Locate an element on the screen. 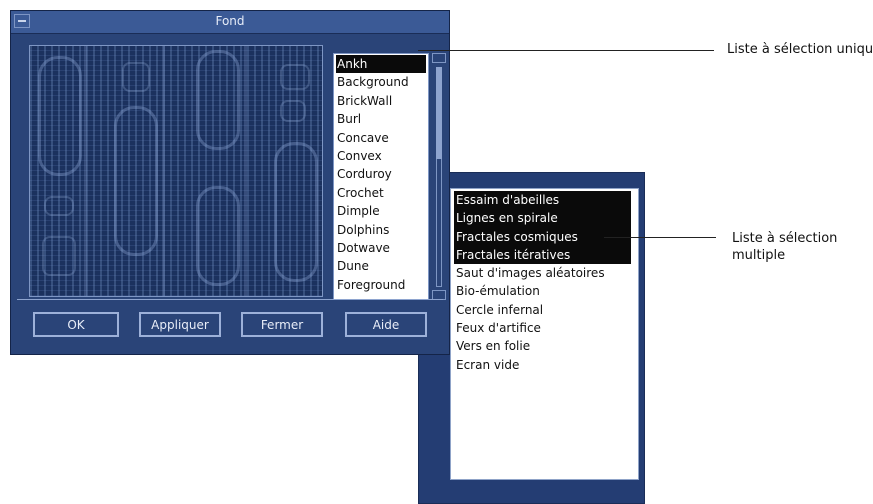 This screenshot has height=504, width=873. single-list-item: Dolphins is located at coordinates (381, 230).